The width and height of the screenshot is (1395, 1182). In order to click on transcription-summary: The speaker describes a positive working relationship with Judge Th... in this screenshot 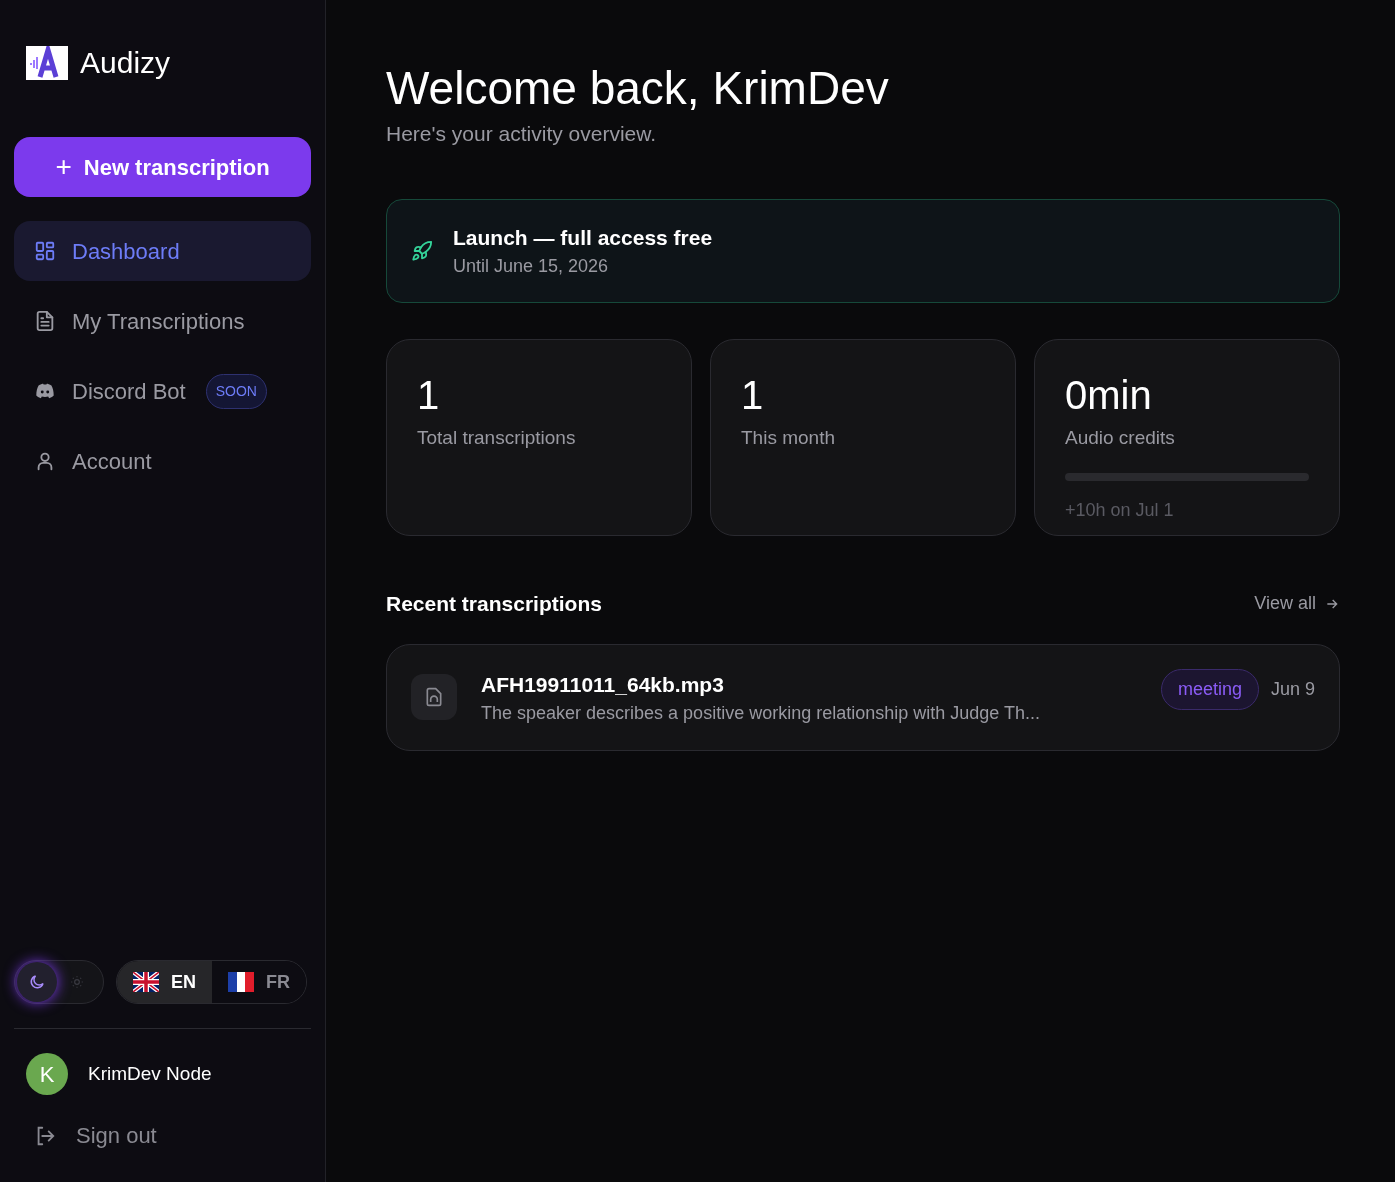, I will do `click(761, 713)`.